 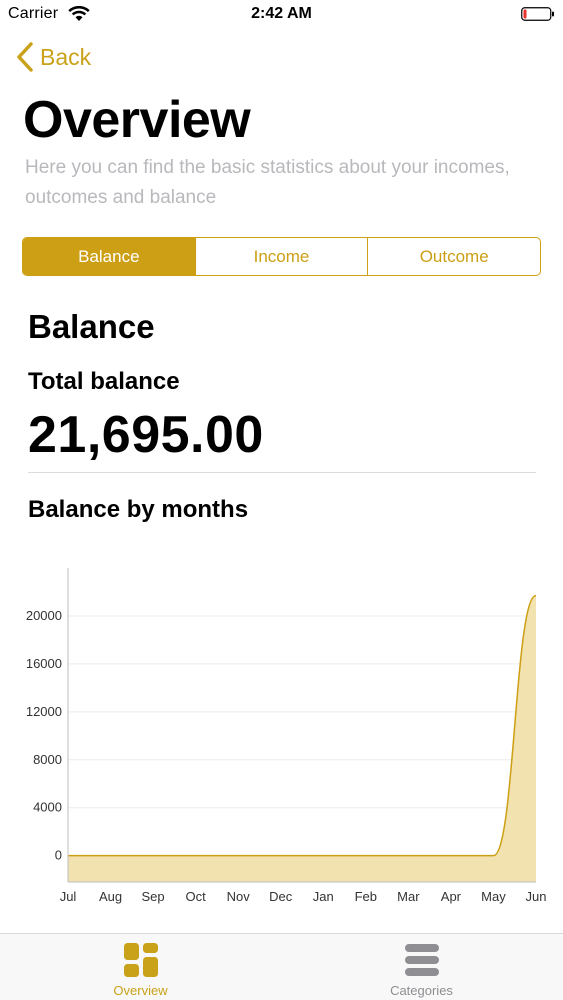 I want to click on segmented-control: Balance Income Outcome, so click(x=281, y=256).